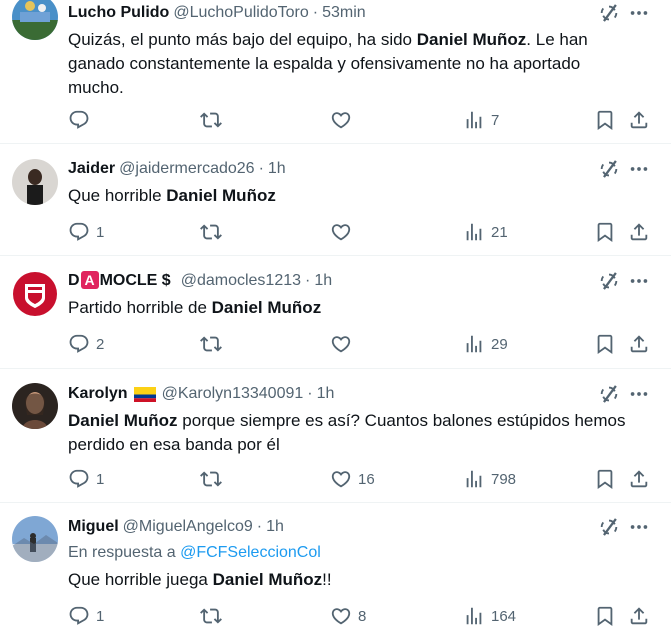 The image size is (671, 640). I want to click on display-name: Karolyn, so click(98, 394).